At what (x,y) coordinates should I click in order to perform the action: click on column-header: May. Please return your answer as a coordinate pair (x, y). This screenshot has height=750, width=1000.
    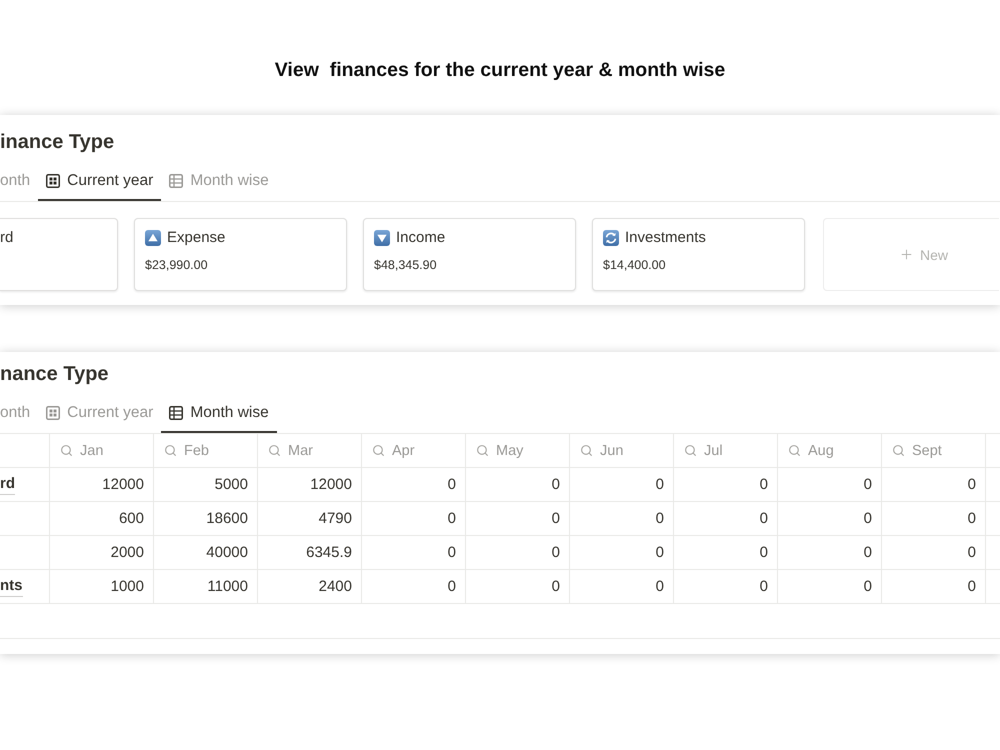
    Looking at the image, I should click on (518, 451).